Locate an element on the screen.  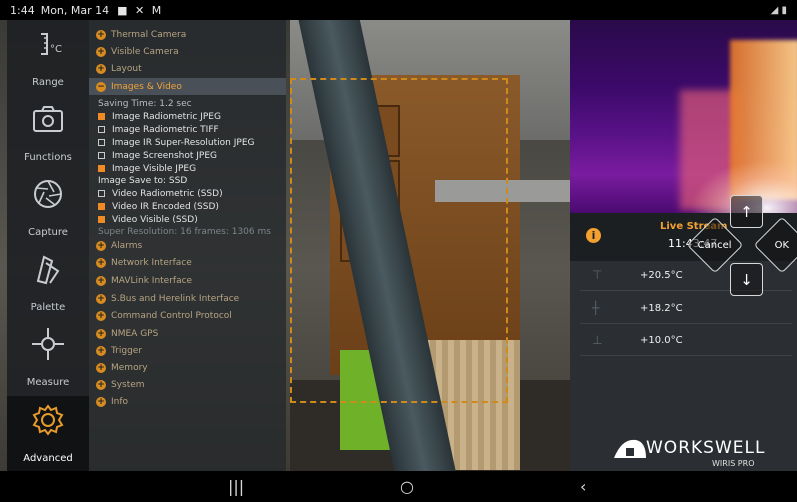
sidebar-label: Functions is located at coordinates (48, 157).